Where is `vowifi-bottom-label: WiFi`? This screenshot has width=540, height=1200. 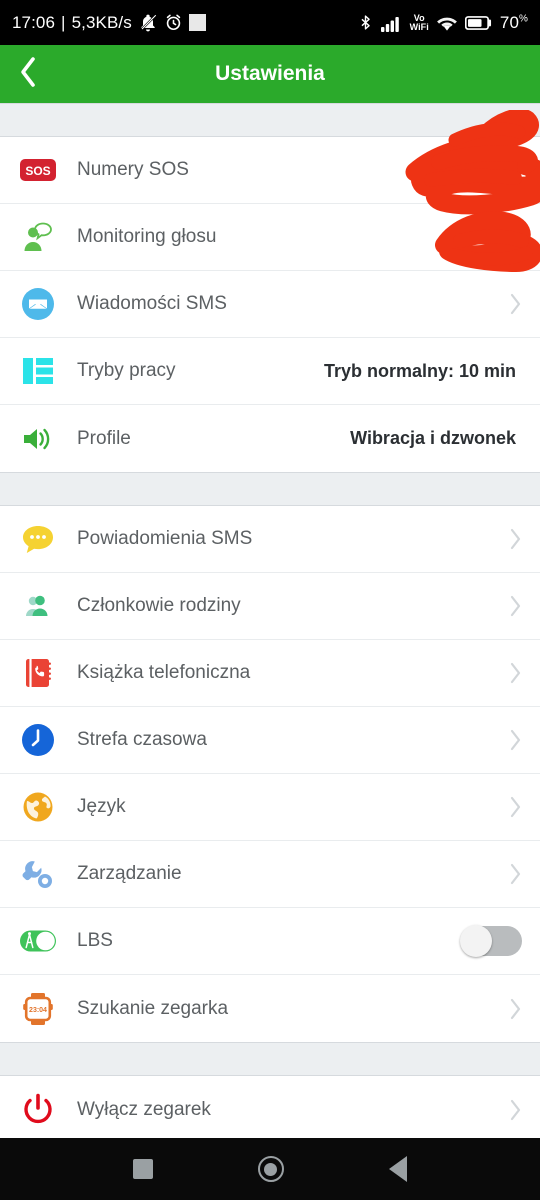 vowifi-bottom-label: WiFi is located at coordinates (419, 26).